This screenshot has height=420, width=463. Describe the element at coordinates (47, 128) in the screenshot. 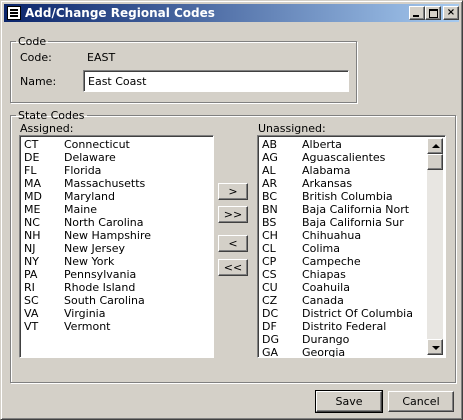

I see `assigned-label: Assigned:` at that location.